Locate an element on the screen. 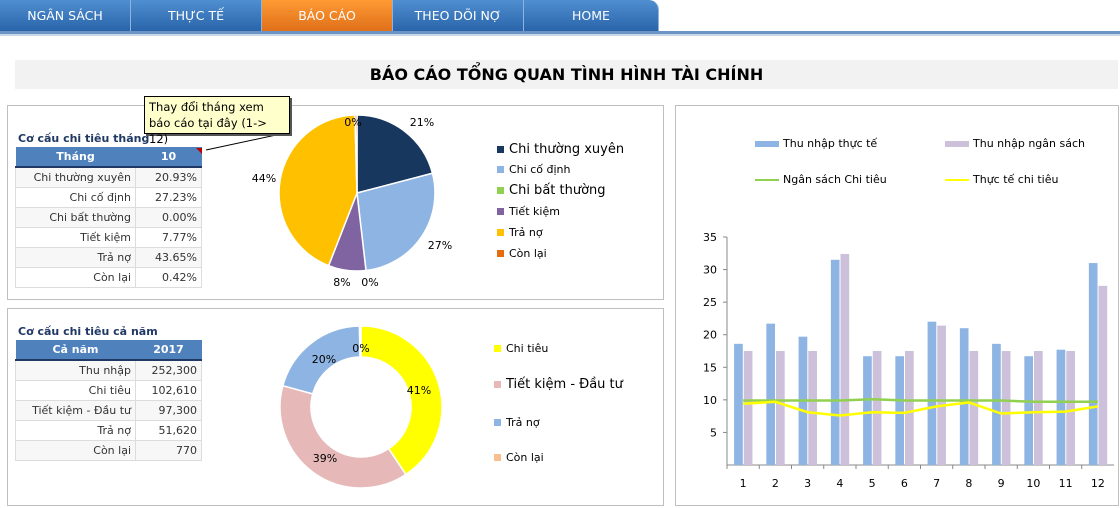 This screenshot has height=508, width=1120. data-label: 39% is located at coordinates (325, 458).